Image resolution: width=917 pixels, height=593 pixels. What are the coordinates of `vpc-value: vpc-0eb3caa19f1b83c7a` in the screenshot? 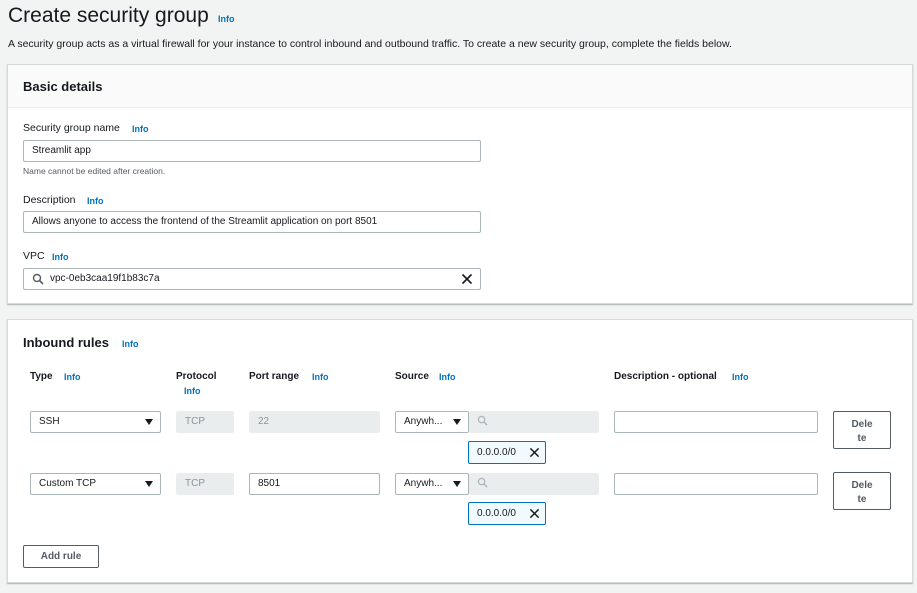 It's located at (105, 278).